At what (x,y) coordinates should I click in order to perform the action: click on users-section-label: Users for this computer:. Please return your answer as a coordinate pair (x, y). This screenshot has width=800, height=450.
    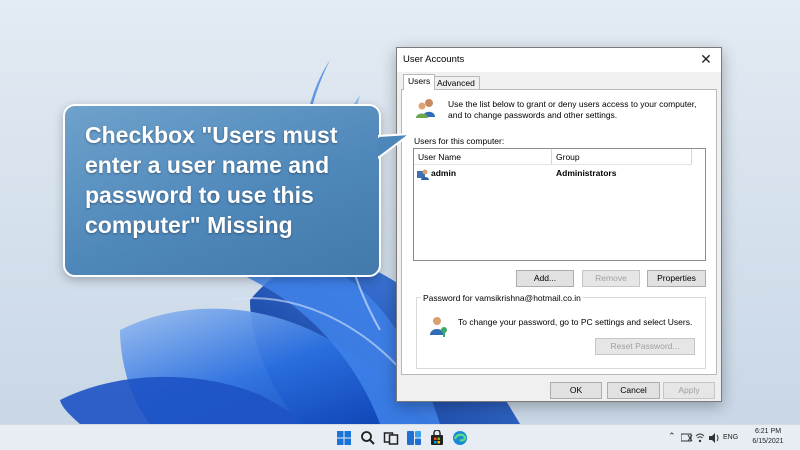
    Looking at the image, I should click on (459, 141).